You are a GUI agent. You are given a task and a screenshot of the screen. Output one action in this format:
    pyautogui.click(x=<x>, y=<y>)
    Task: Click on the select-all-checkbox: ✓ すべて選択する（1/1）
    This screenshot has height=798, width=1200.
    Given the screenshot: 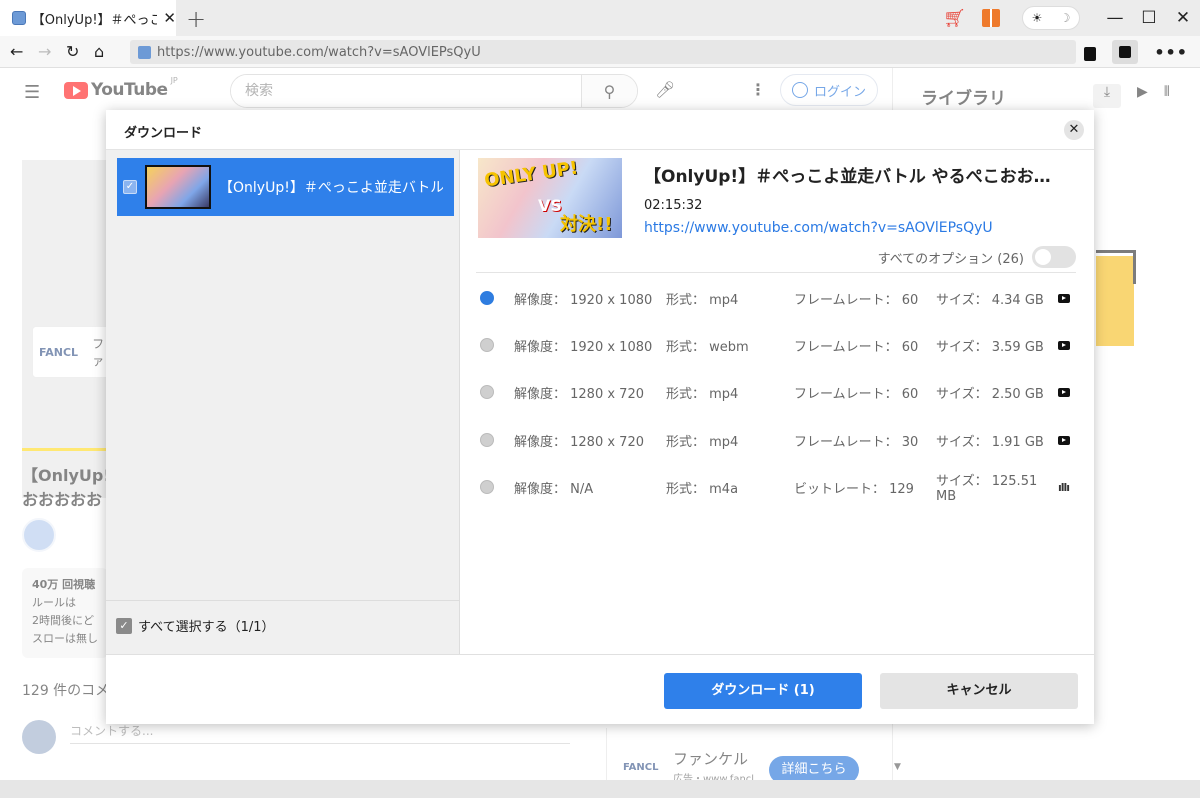 What is the action you would take?
    pyautogui.click(x=195, y=625)
    